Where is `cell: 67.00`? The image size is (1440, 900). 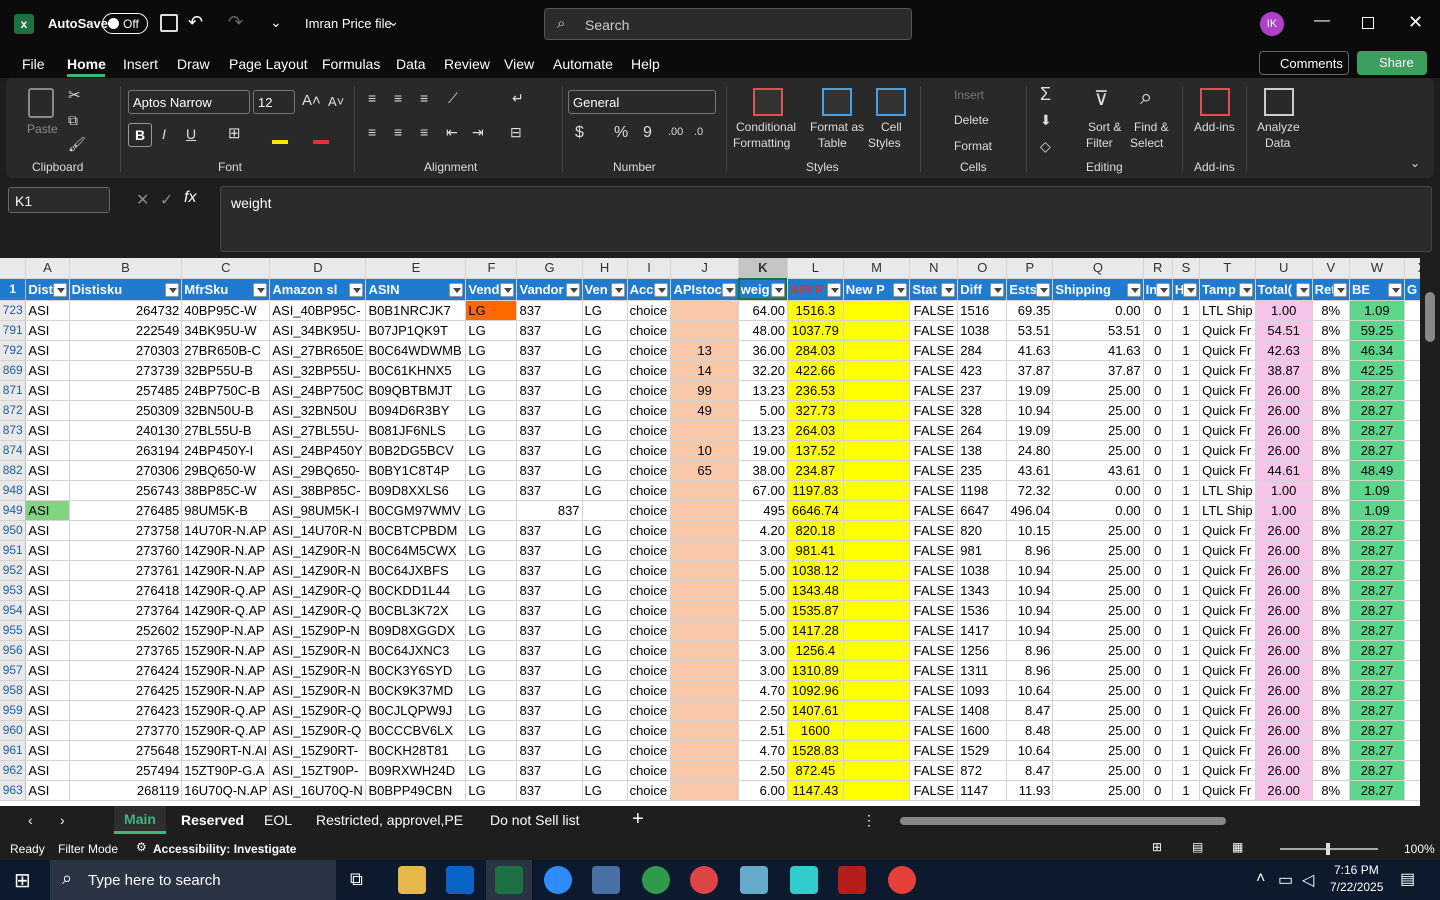
cell: 67.00 is located at coordinates (763, 490).